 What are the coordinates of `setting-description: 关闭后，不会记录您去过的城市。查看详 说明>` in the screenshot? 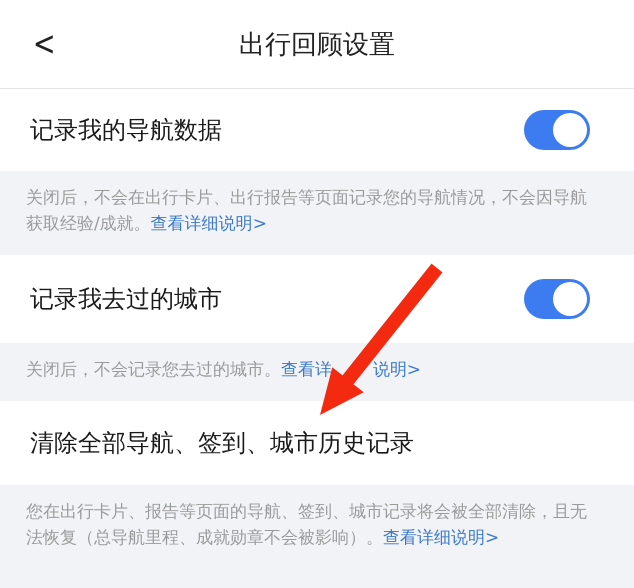 It's located at (223, 370).